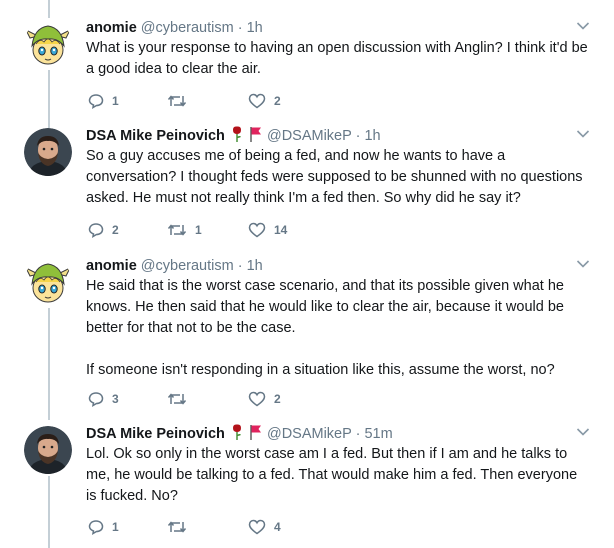 This screenshot has width=614, height=548. Describe the element at coordinates (378, 434) in the screenshot. I see `timestamp: 51m` at that location.